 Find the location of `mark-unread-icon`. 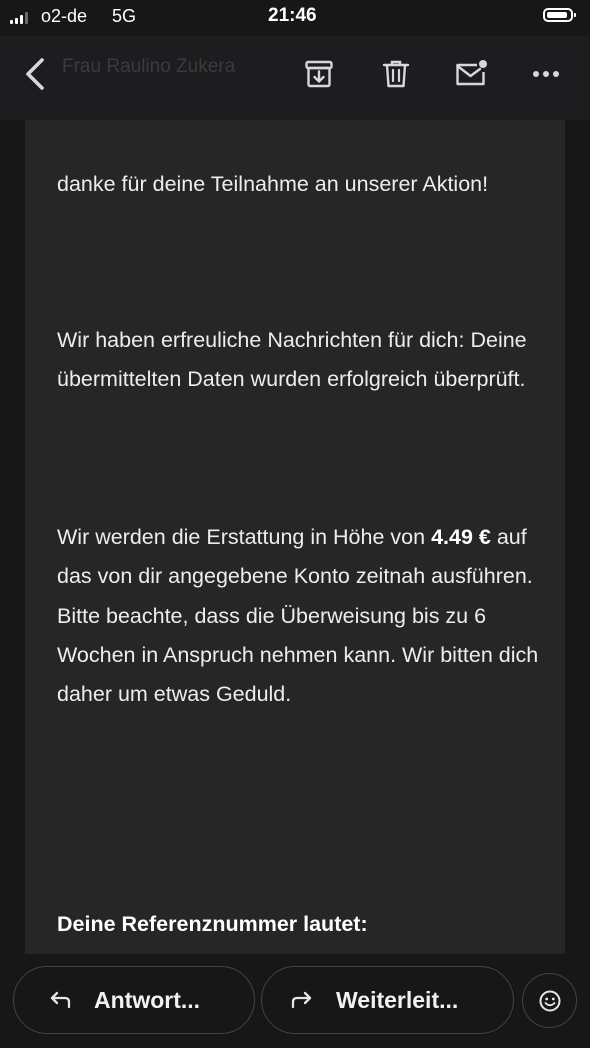

mark-unread-icon is located at coordinates (471, 73).